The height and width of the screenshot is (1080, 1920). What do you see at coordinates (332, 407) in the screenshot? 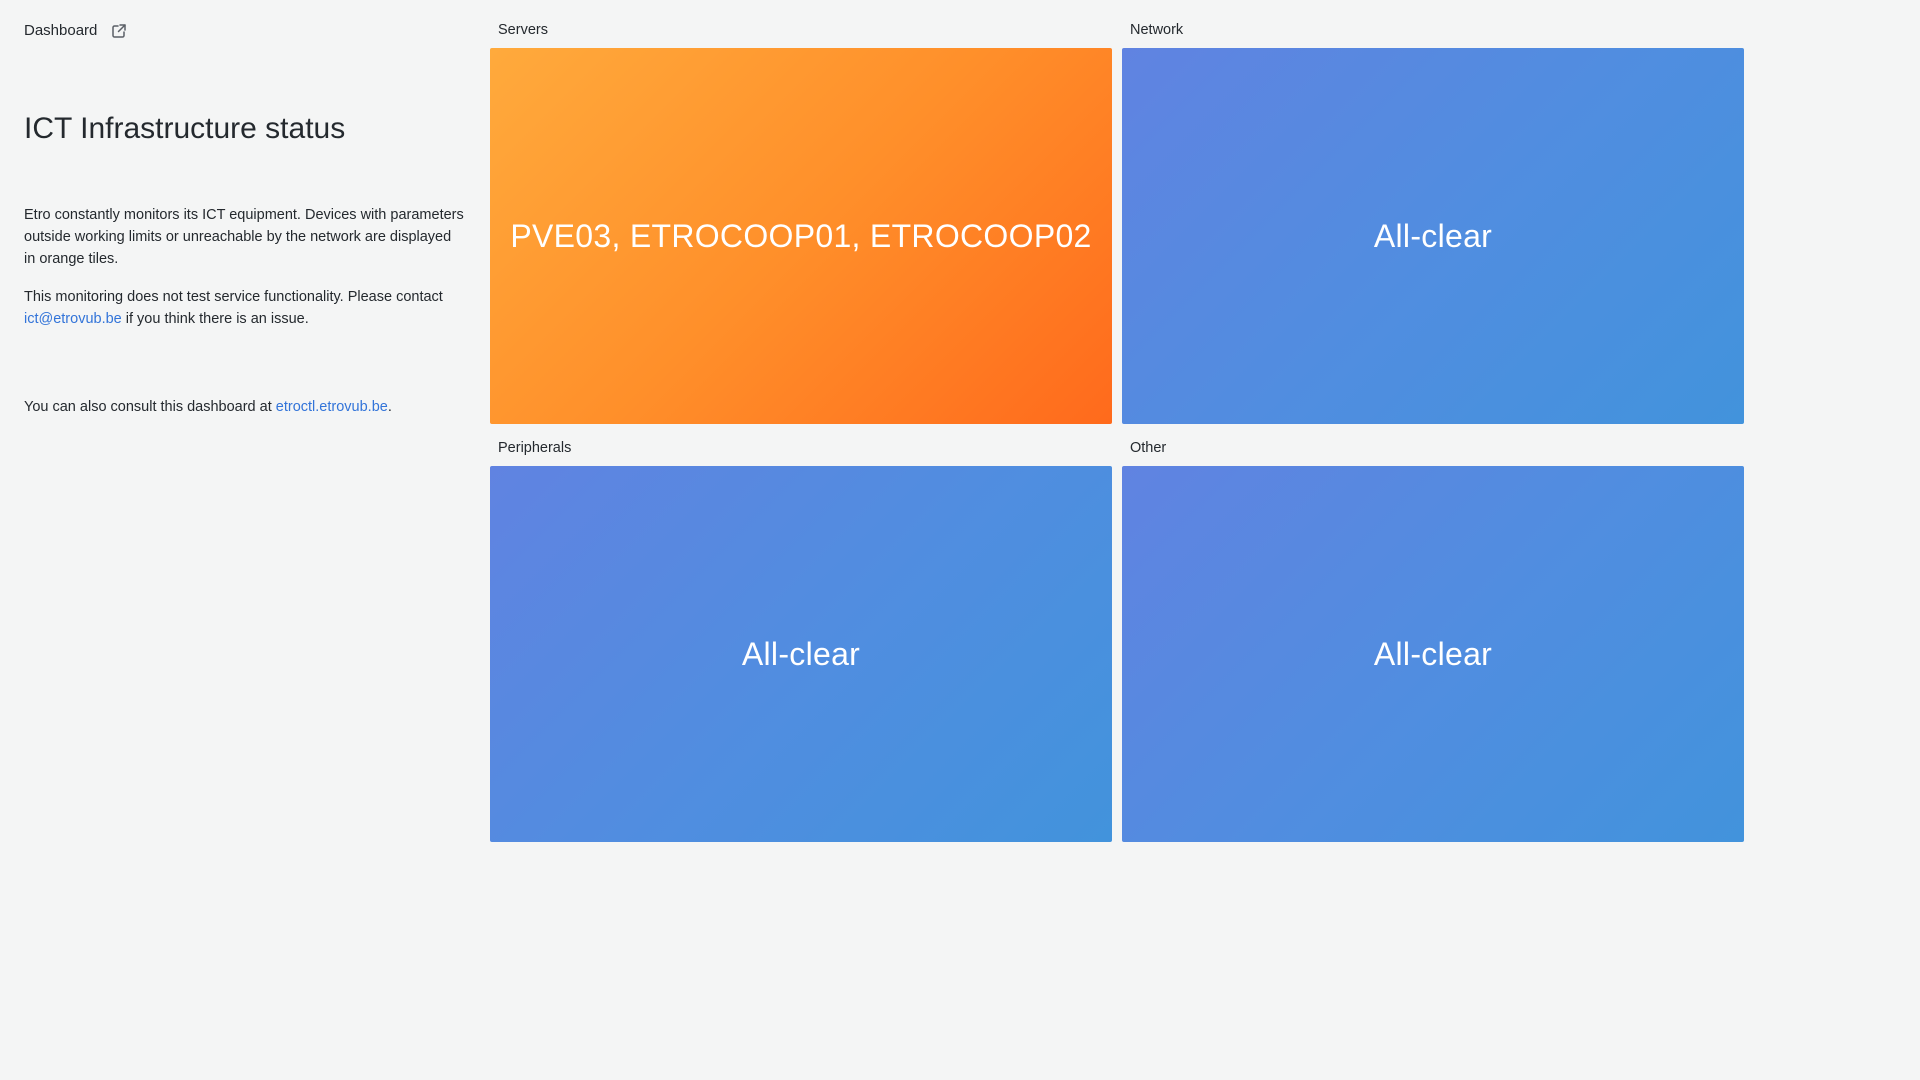
I see `dashboard-url-link: etroctl.etrovub.be` at bounding box center [332, 407].